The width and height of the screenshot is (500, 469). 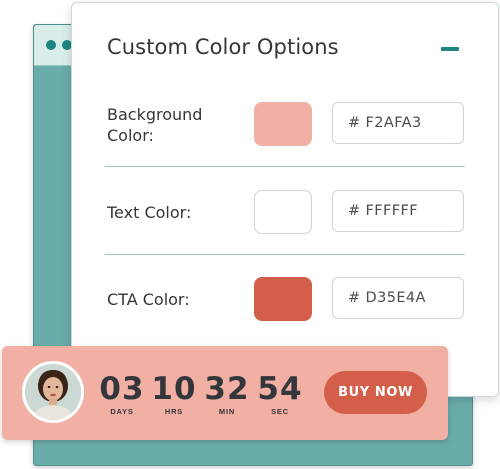 I want to click on timer-days-label: DAYS, so click(x=122, y=411).